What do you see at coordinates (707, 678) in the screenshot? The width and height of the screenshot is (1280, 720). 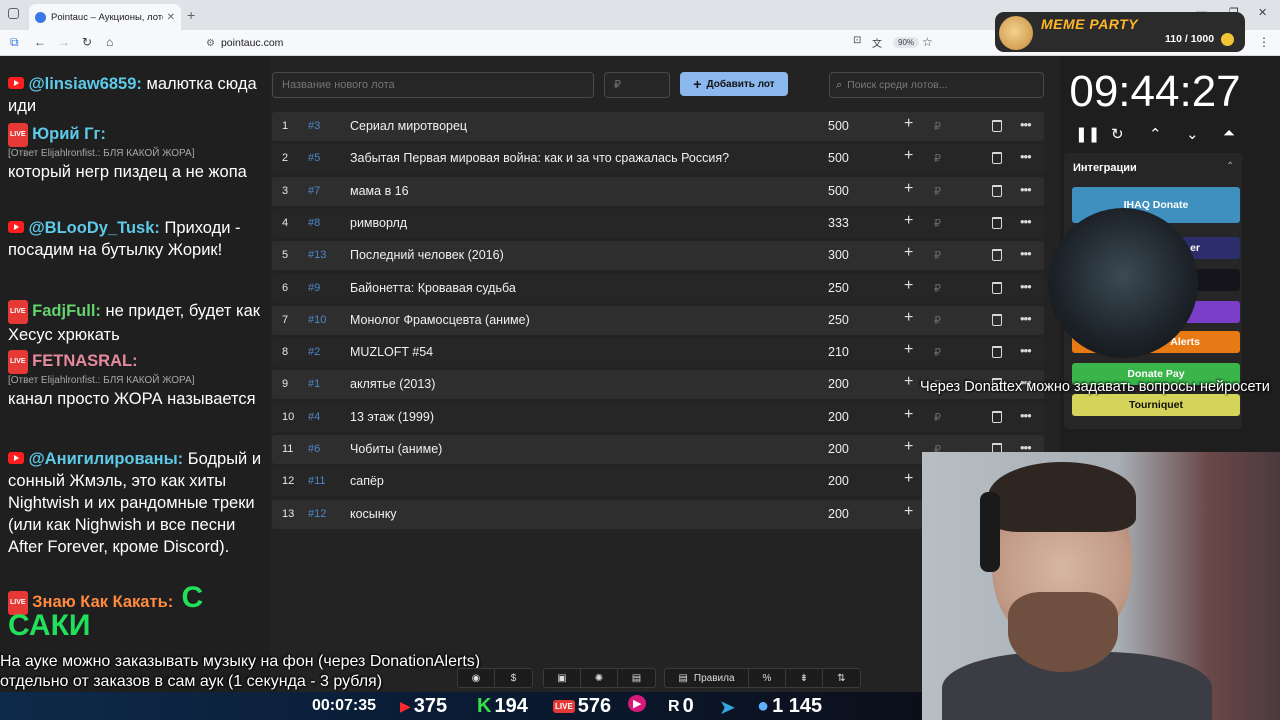 I see `rules-button: ▤ Правила` at bounding box center [707, 678].